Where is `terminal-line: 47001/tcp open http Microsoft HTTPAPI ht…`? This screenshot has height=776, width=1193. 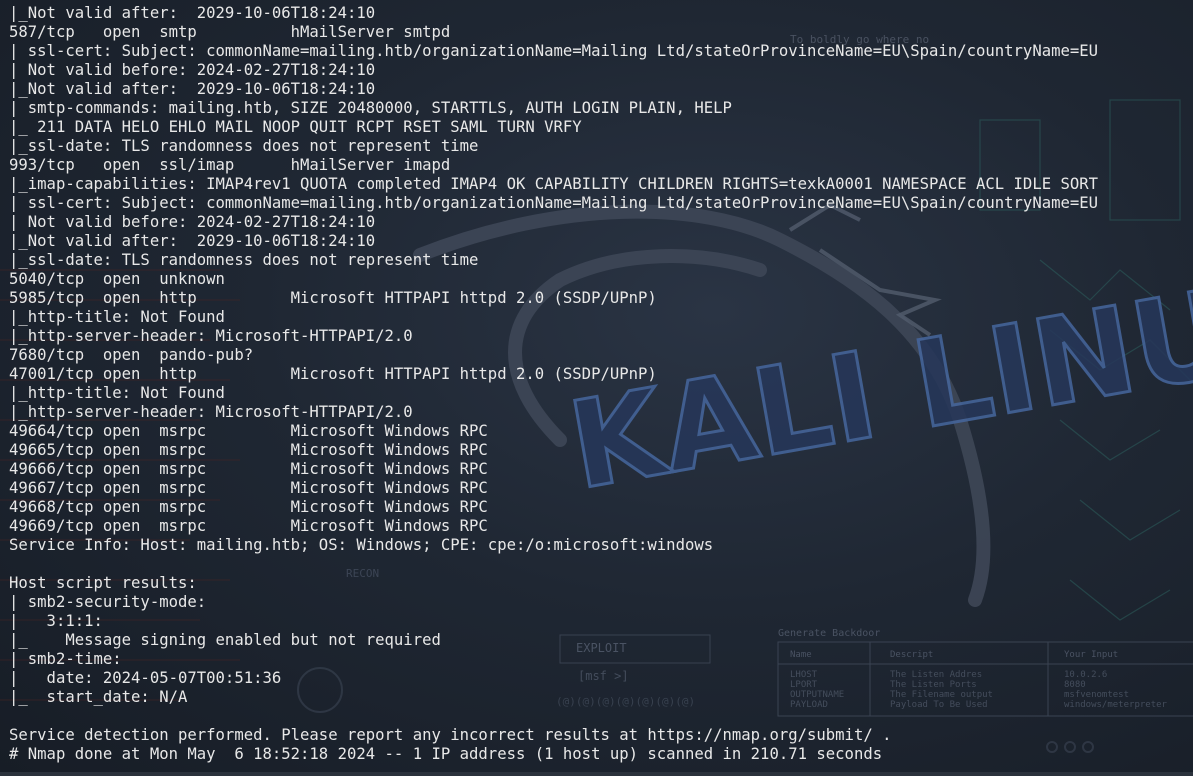 terminal-line: 47001/tcp open http Microsoft HTTPAPI ht… is located at coordinates (333, 374).